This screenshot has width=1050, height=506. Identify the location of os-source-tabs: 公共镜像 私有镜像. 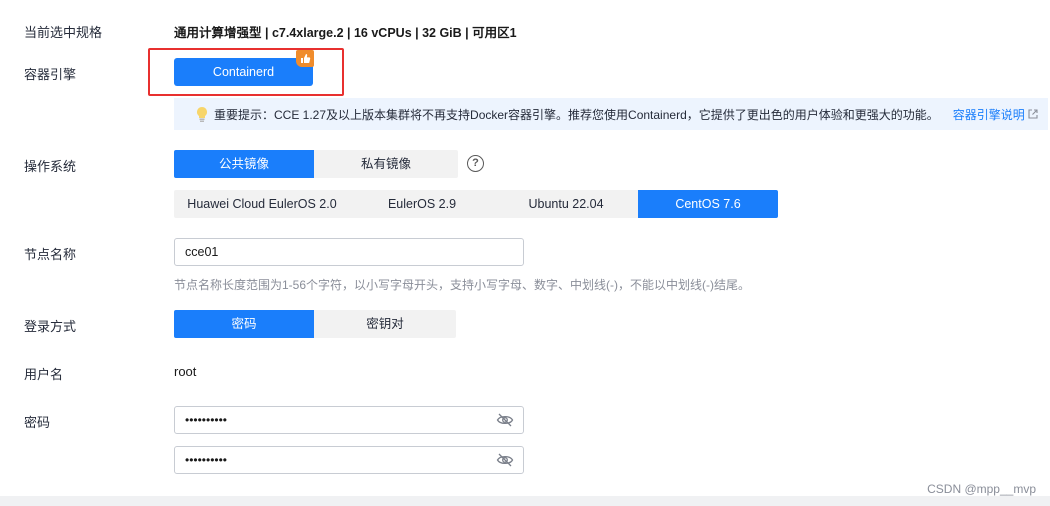
(316, 164).